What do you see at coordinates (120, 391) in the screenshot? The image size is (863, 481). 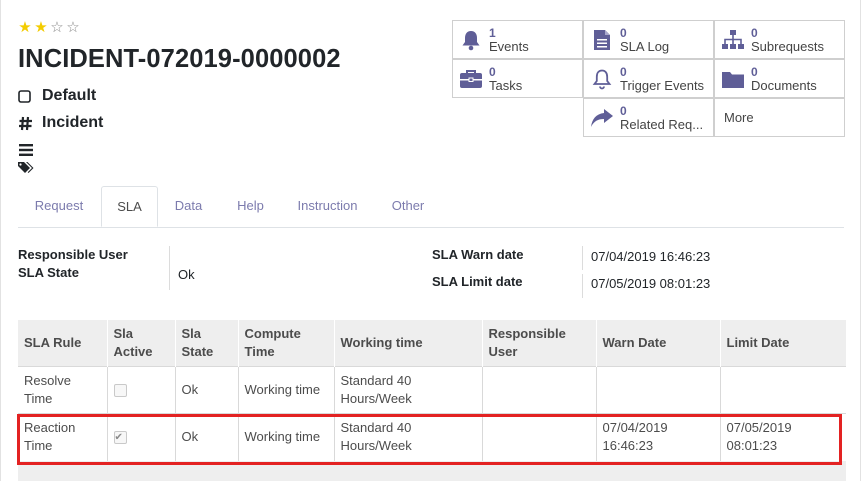 I see `sla-active-checkbox` at bounding box center [120, 391].